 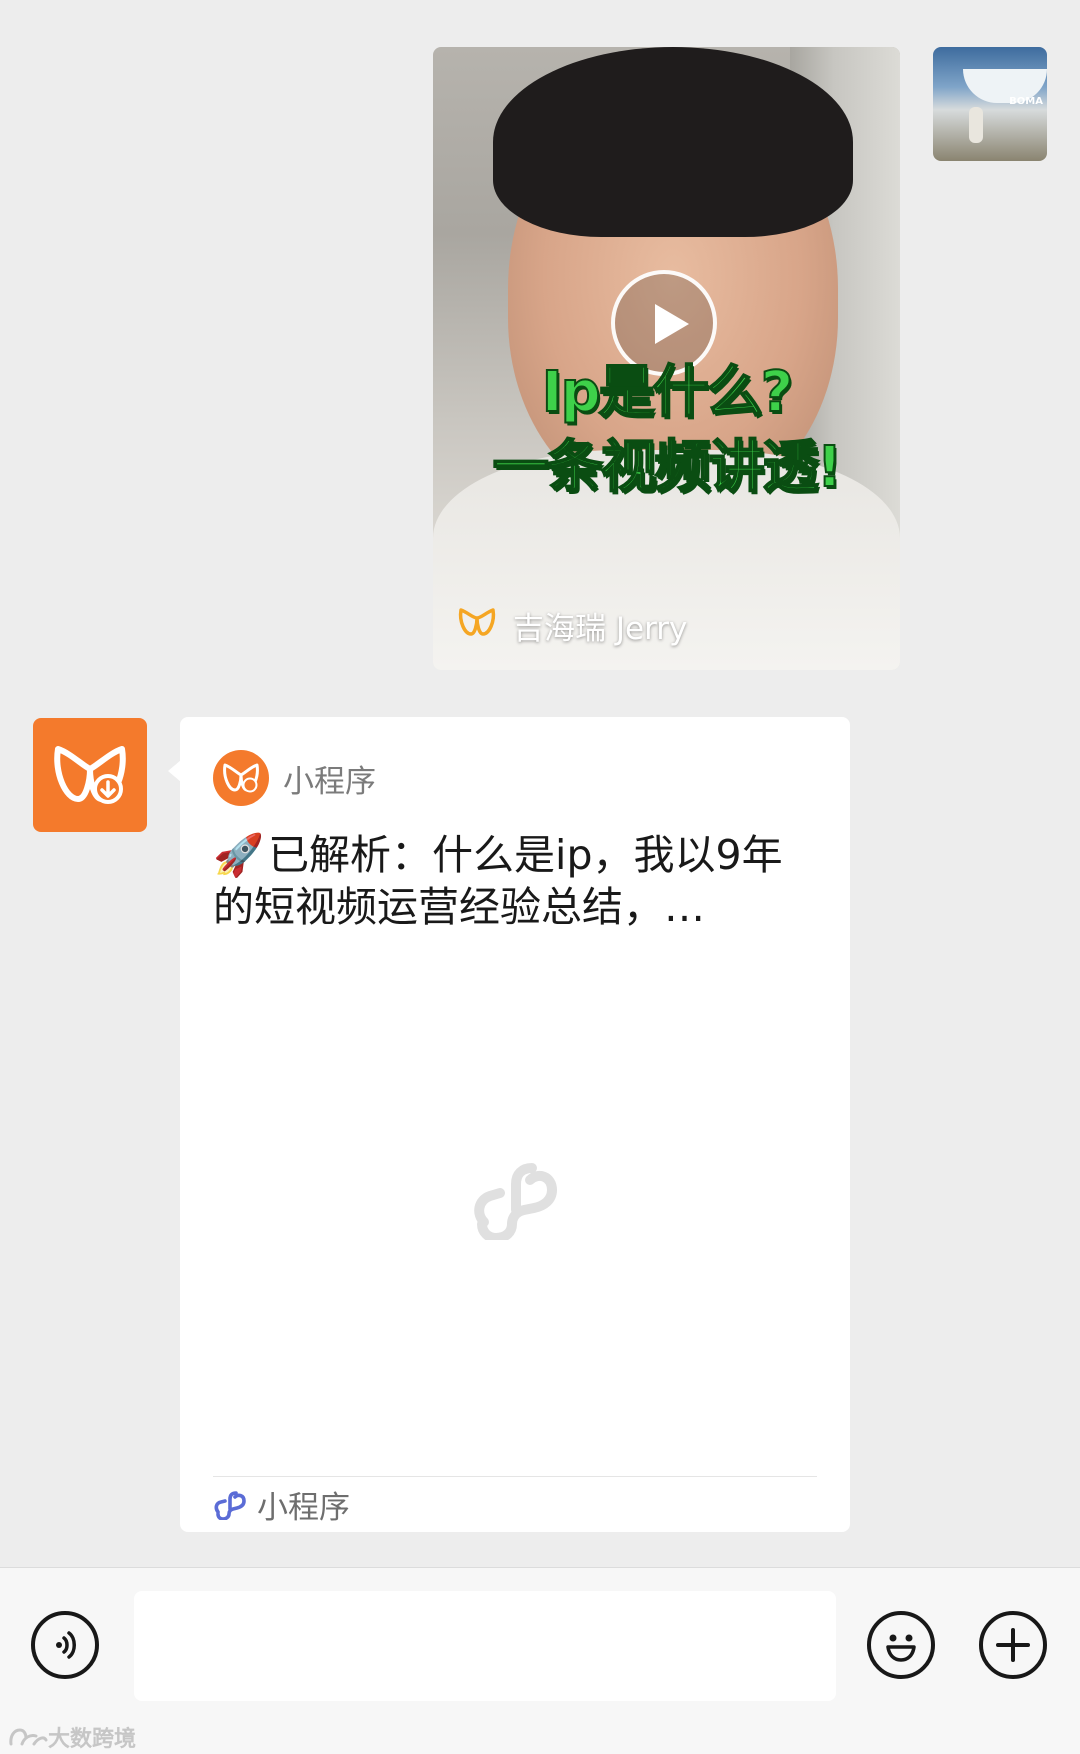 I want to click on emoji-icon, so click(x=901, y=1648).